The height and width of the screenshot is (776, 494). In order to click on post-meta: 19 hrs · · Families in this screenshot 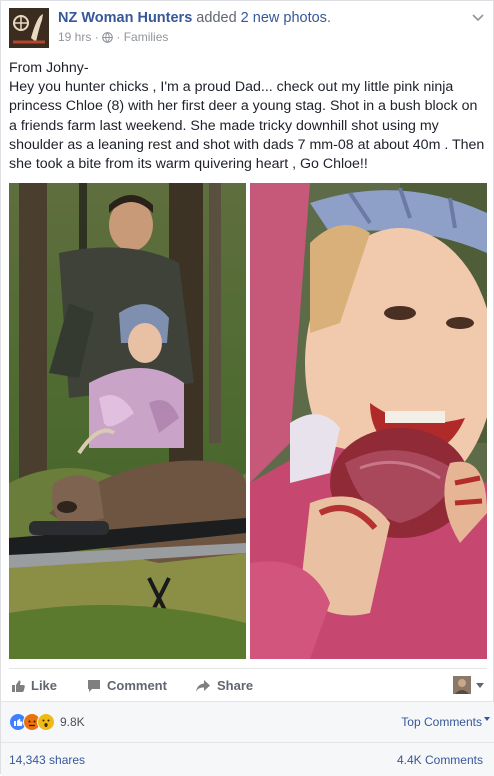, I will do `click(113, 38)`.